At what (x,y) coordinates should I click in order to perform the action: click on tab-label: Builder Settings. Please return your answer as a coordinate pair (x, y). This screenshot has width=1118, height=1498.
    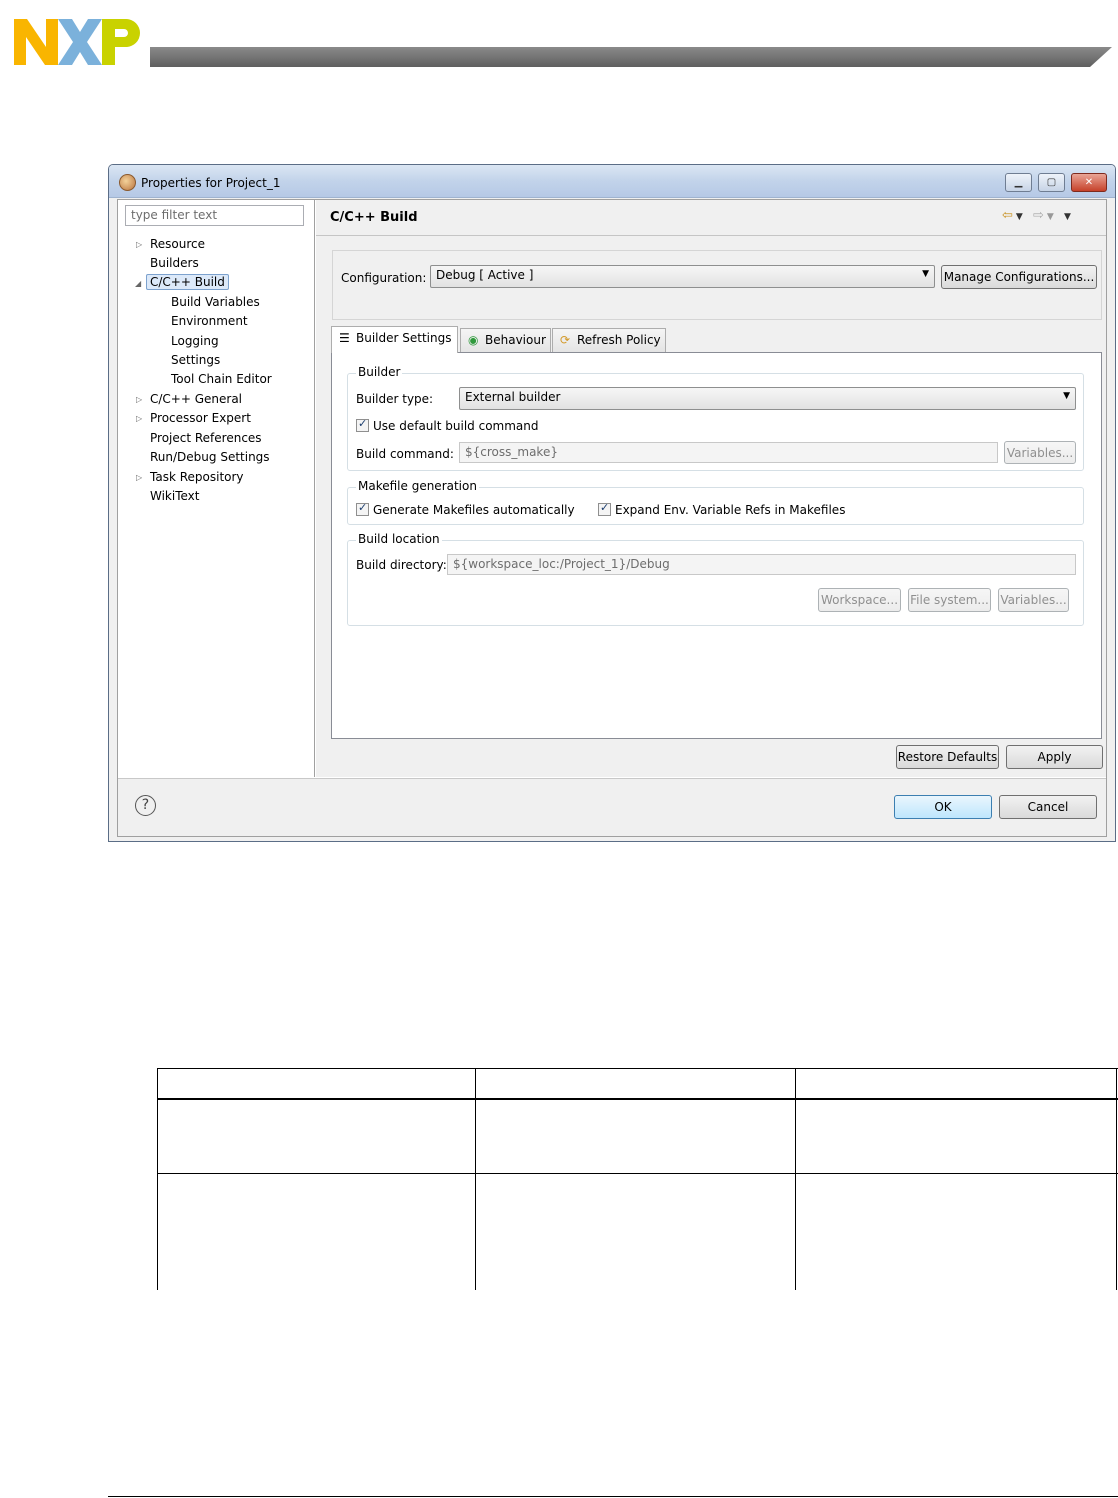
    Looking at the image, I should click on (404, 338).